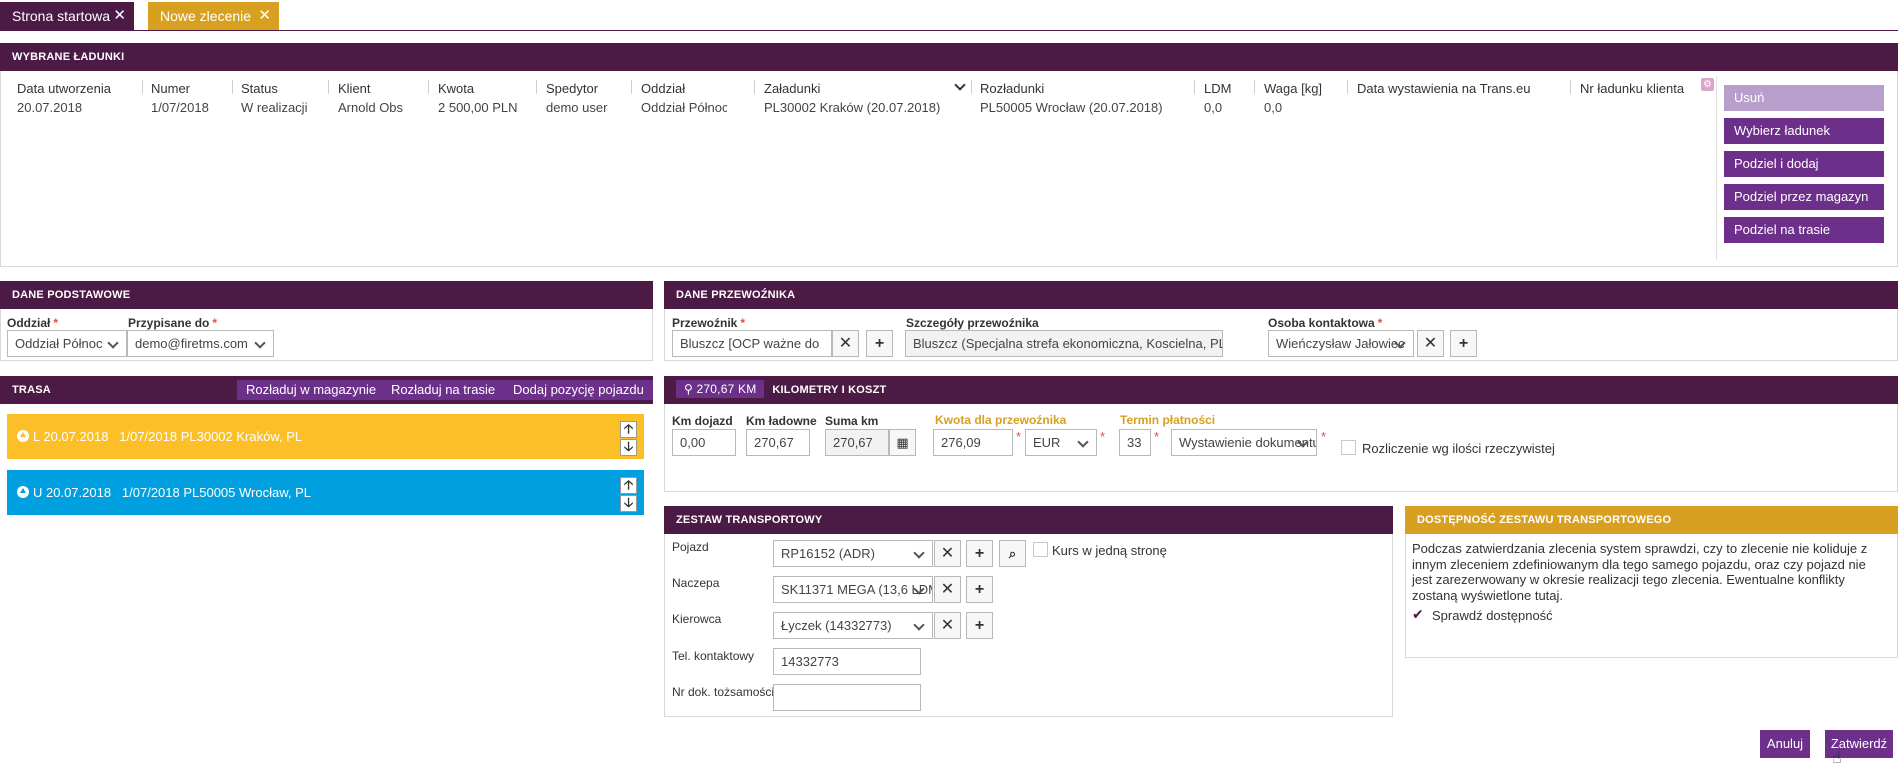 Image resolution: width=1898 pixels, height=778 pixels. What do you see at coordinates (1804, 98) in the screenshot?
I see `delete-button: Usuń` at bounding box center [1804, 98].